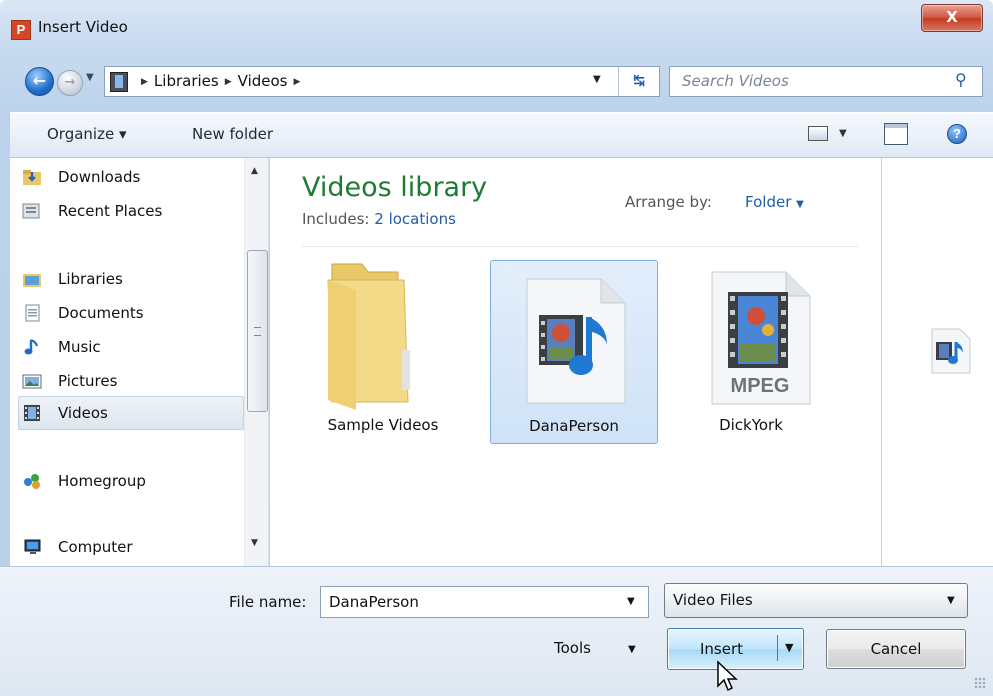 The height and width of the screenshot is (696, 993). What do you see at coordinates (254, 543) in the screenshot?
I see `scroll-down-icon: ▼` at bounding box center [254, 543].